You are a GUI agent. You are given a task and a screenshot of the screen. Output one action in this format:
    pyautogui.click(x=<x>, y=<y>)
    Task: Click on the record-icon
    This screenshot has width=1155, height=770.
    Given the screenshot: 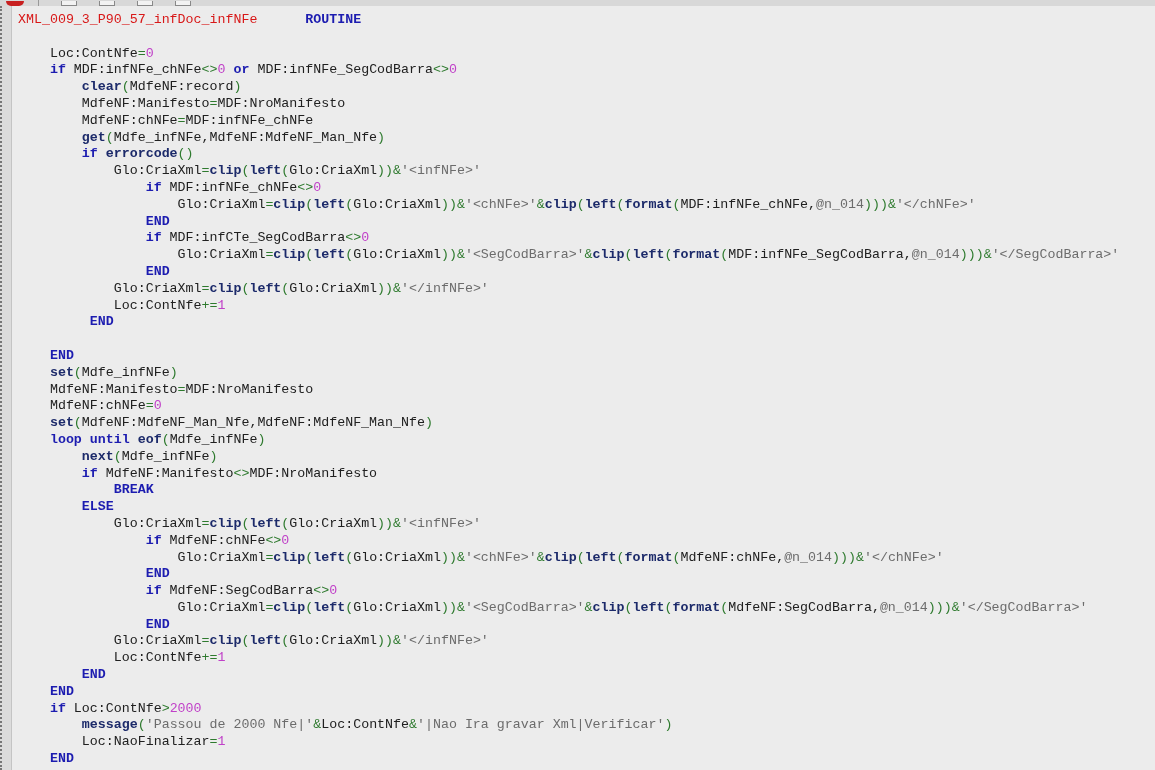 What is the action you would take?
    pyautogui.click(x=15, y=3)
    